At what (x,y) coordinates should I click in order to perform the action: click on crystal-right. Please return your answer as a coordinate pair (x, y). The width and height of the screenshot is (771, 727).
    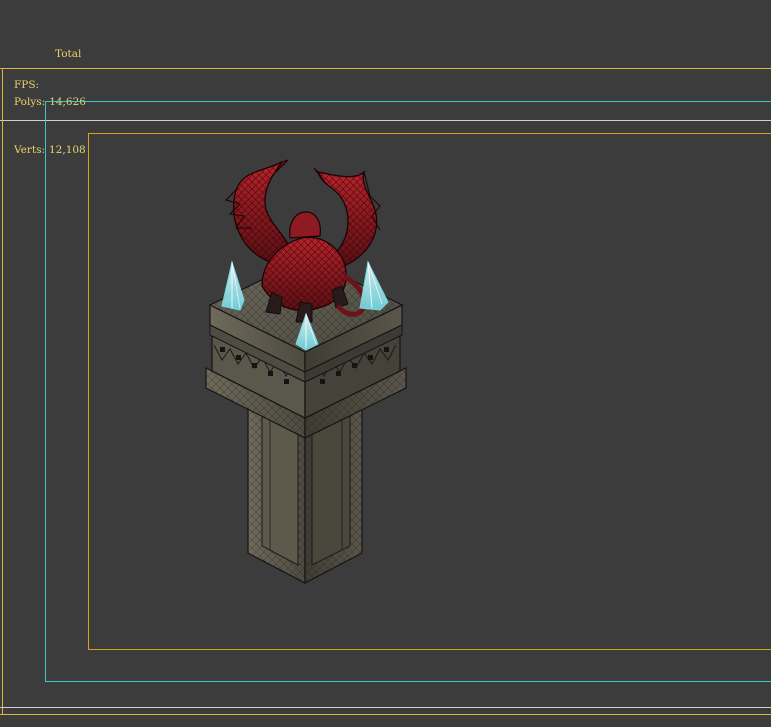
    Looking at the image, I should click on (374, 285).